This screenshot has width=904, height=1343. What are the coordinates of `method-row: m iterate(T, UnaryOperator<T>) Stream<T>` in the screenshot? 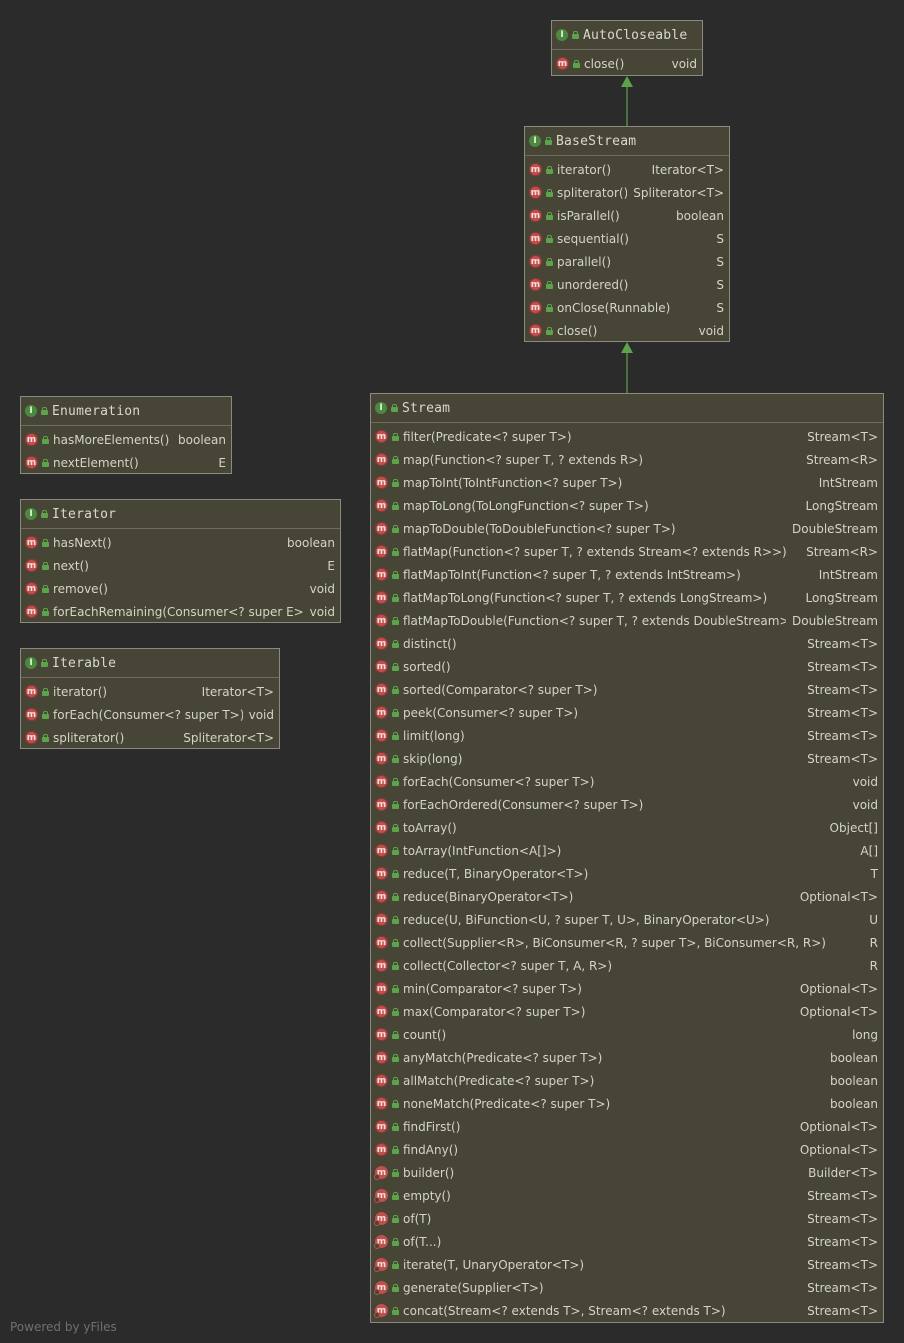 It's located at (627, 1264).